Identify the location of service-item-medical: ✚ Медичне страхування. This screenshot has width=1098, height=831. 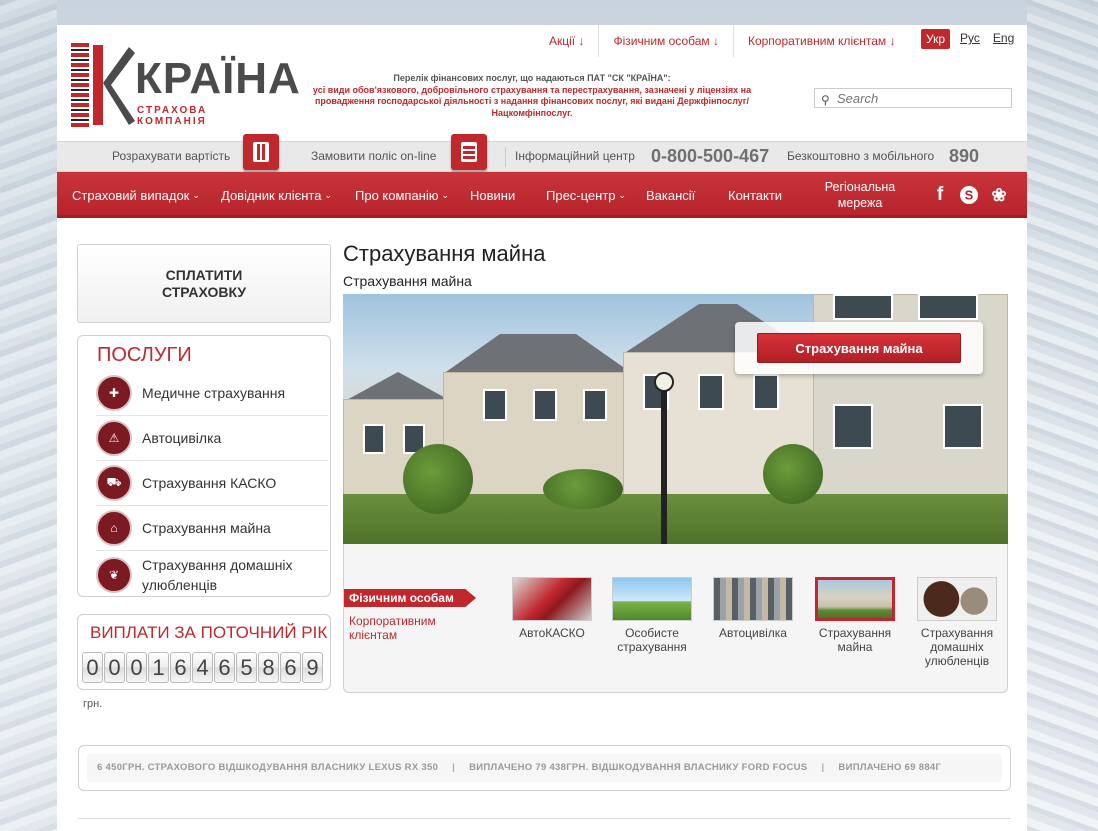
(212, 393).